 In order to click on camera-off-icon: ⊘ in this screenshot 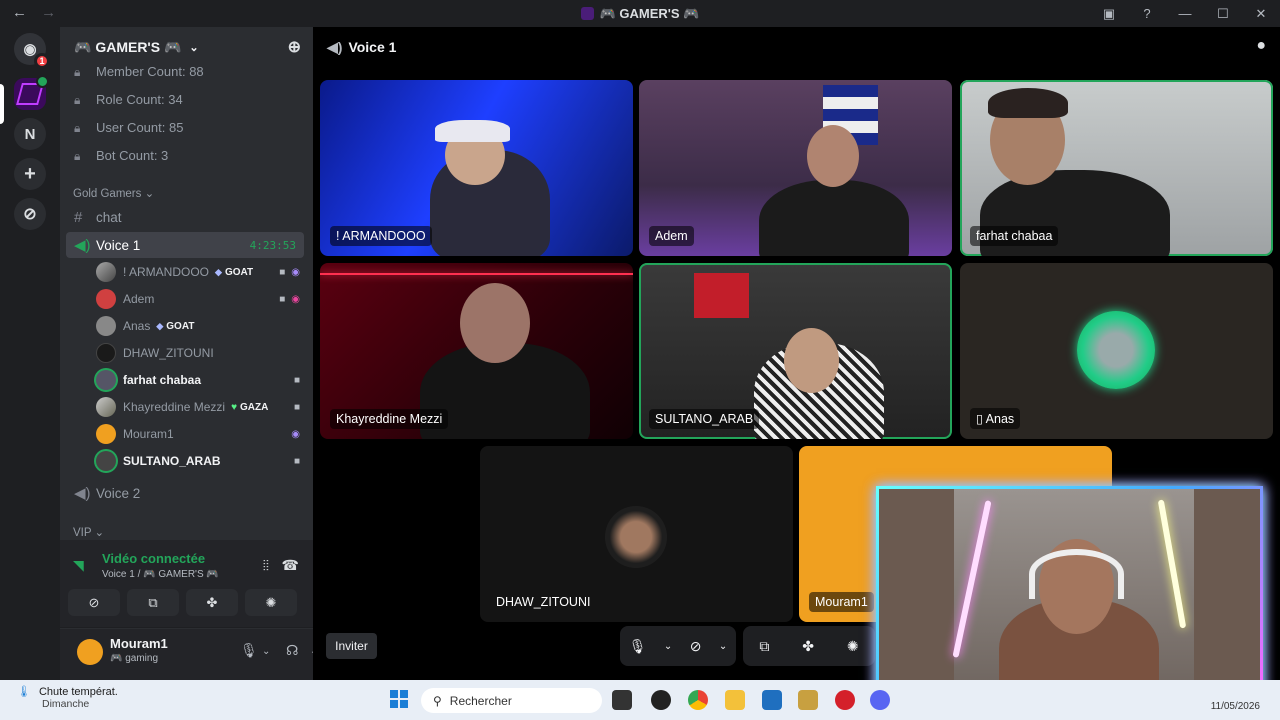, I will do `click(696, 646)`.